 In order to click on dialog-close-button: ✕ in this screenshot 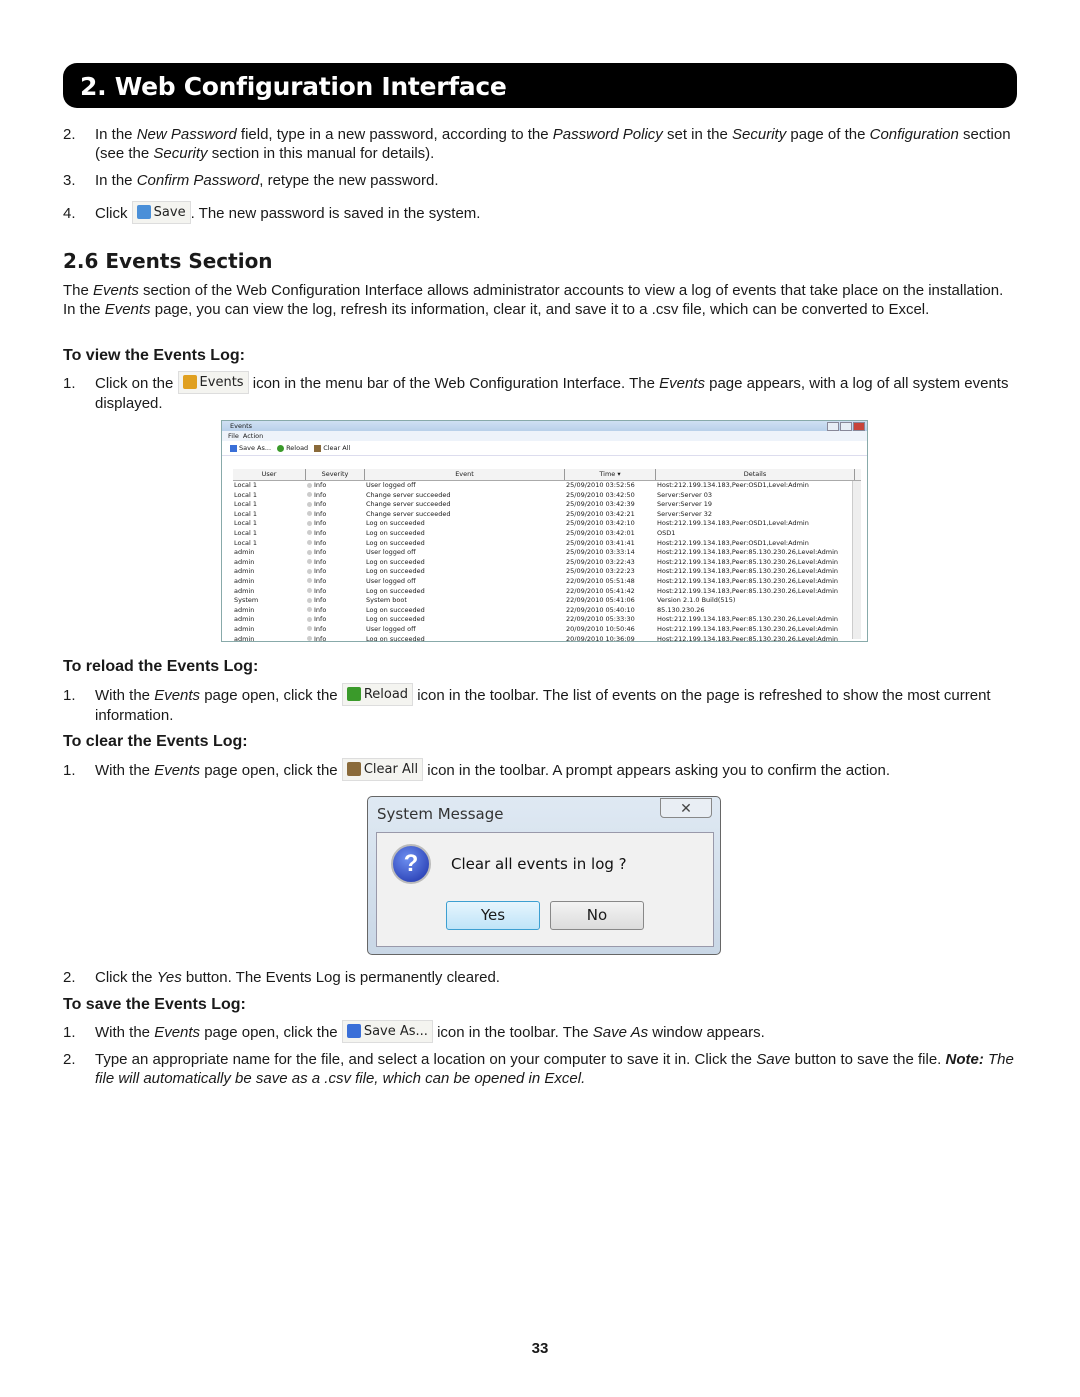, I will do `click(686, 808)`.